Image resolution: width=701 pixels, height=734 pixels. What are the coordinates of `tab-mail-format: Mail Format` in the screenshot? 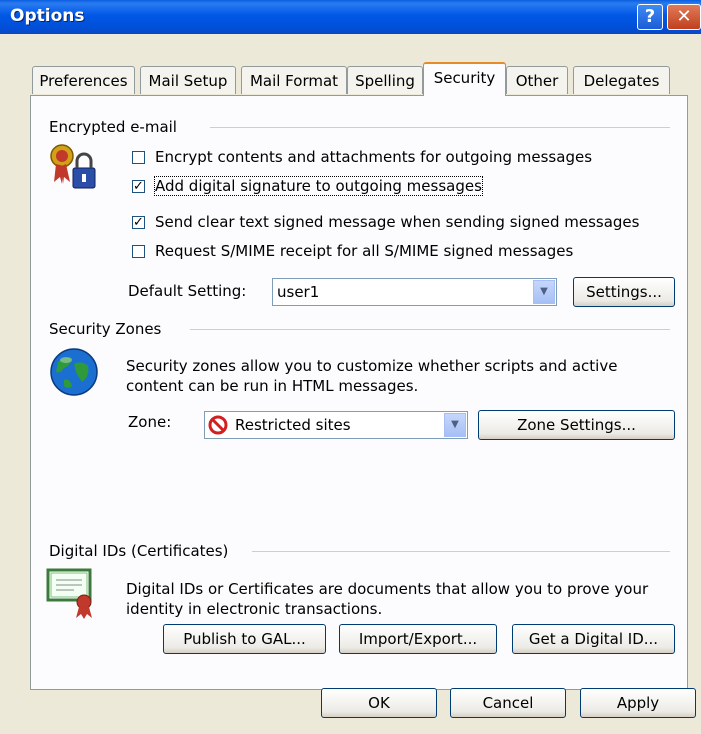 It's located at (294, 80).